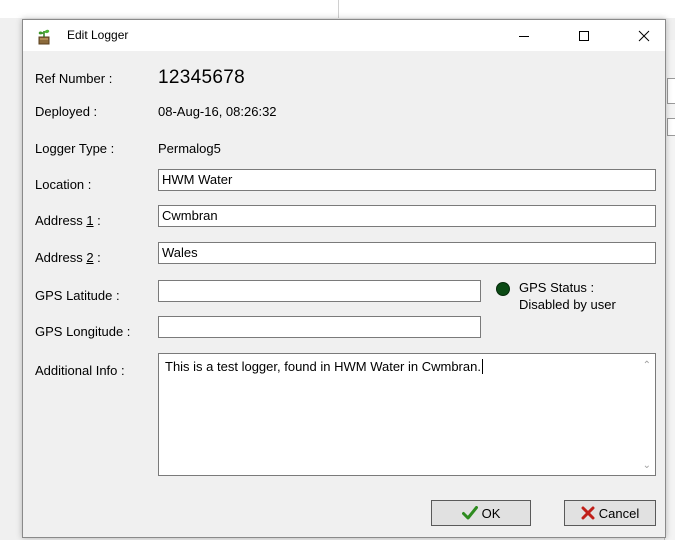  Describe the element at coordinates (66, 111) in the screenshot. I see `deployed-label: Deployed :` at that location.